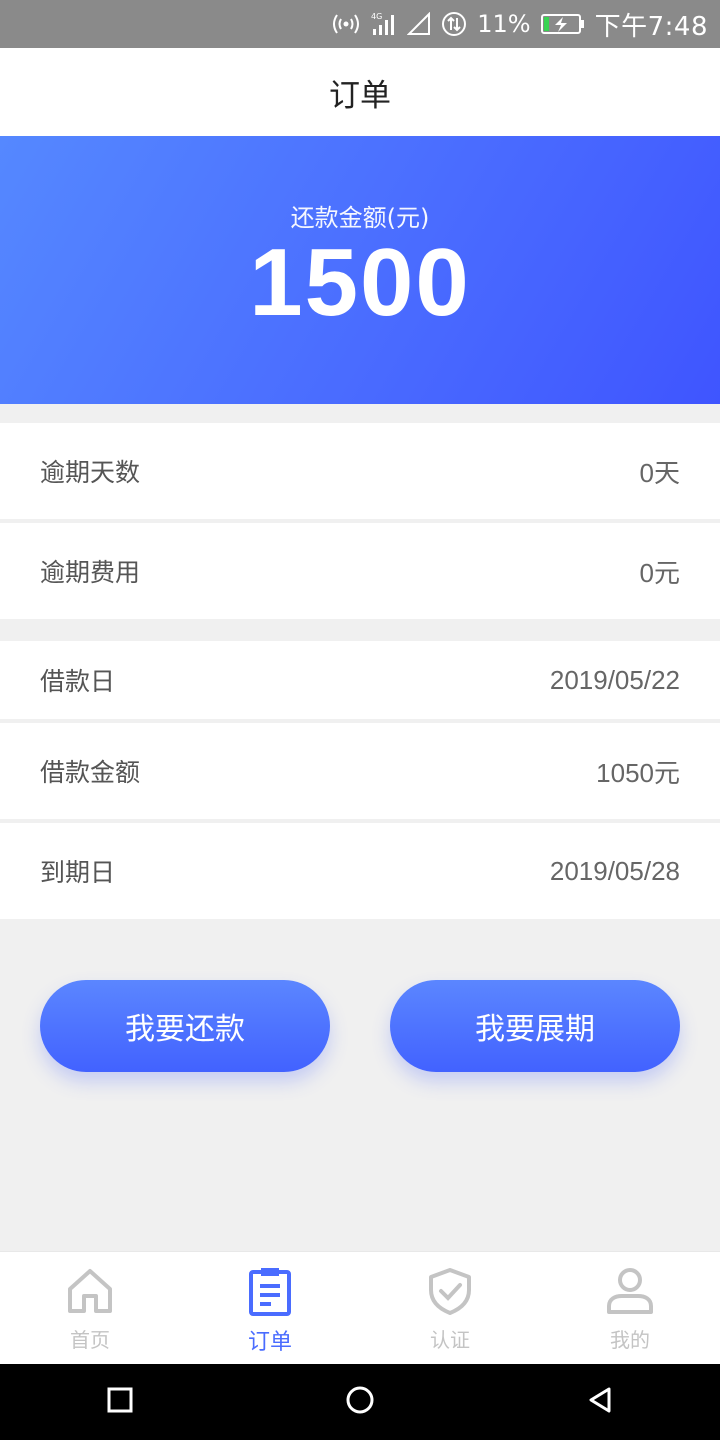 The image size is (720, 1440). Describe the element at coordinates (659, 572) in the screenshot. I see `detail-value: 0元` at that location.